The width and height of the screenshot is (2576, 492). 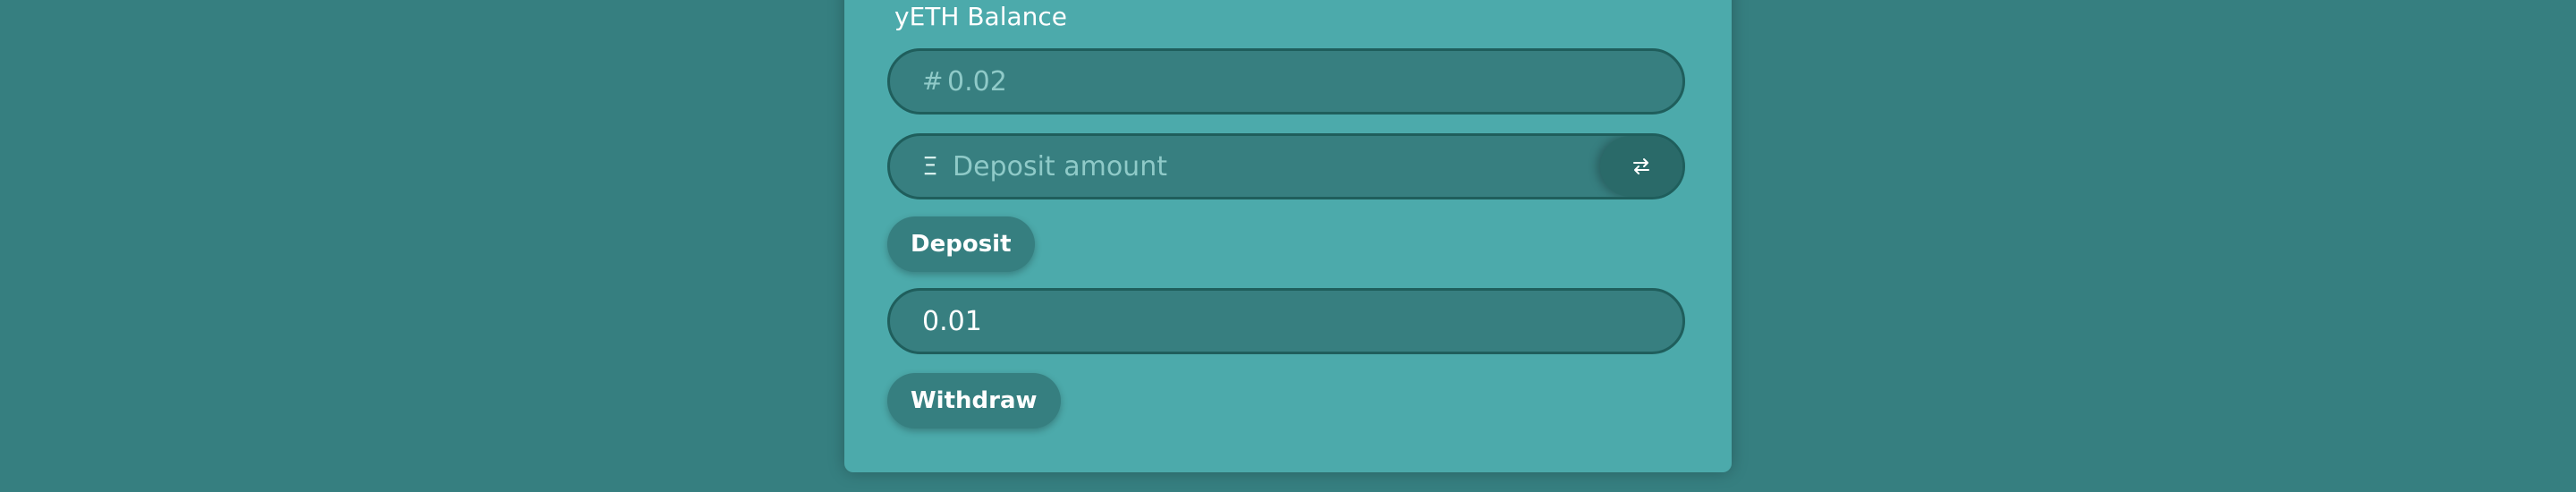 I want to click on withdraw-amount-input, so click(x=1289, y=321).